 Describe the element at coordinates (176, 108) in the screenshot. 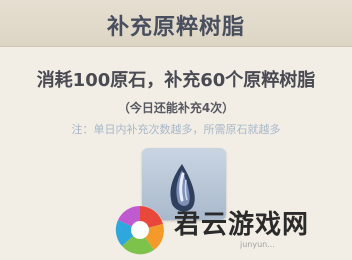

I see `remaining-count-text: （今日还能补充4次）` at that location.